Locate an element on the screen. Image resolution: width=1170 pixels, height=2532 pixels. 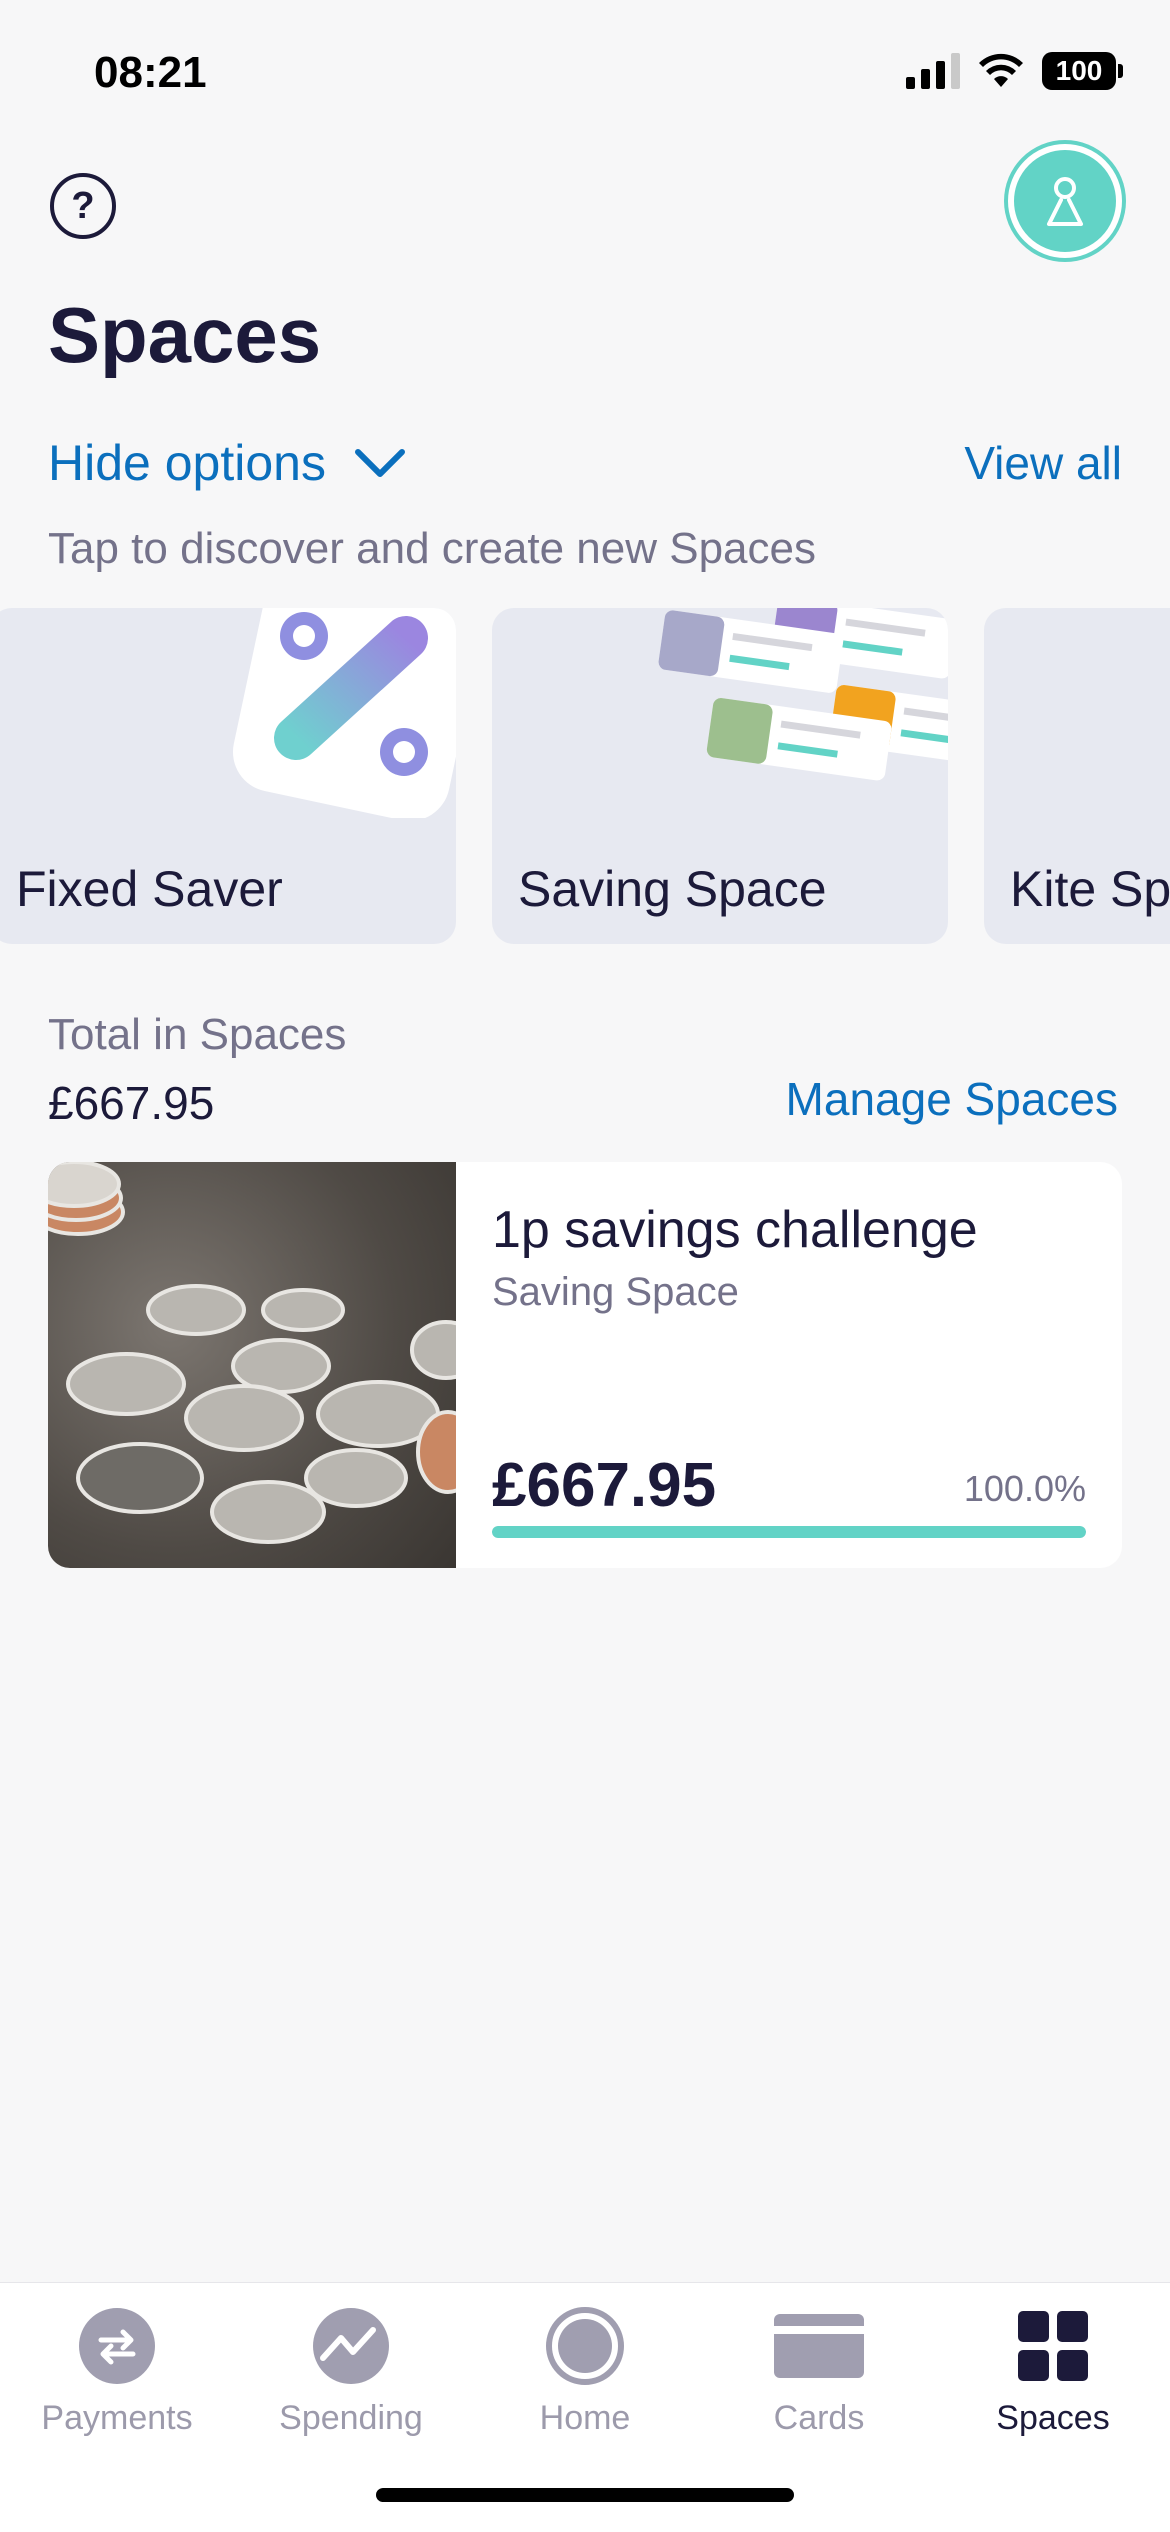
option-card-saving-space: Saving Space is located at coordinates (720, 776).